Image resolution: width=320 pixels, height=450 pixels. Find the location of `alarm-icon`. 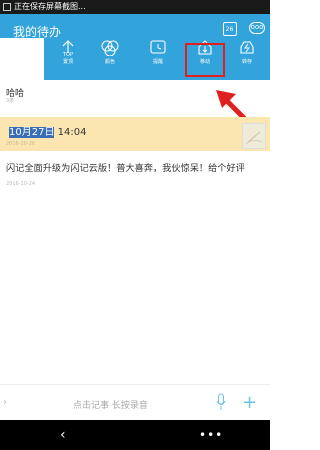

alarm-icon is located at coordinates (158, 47).